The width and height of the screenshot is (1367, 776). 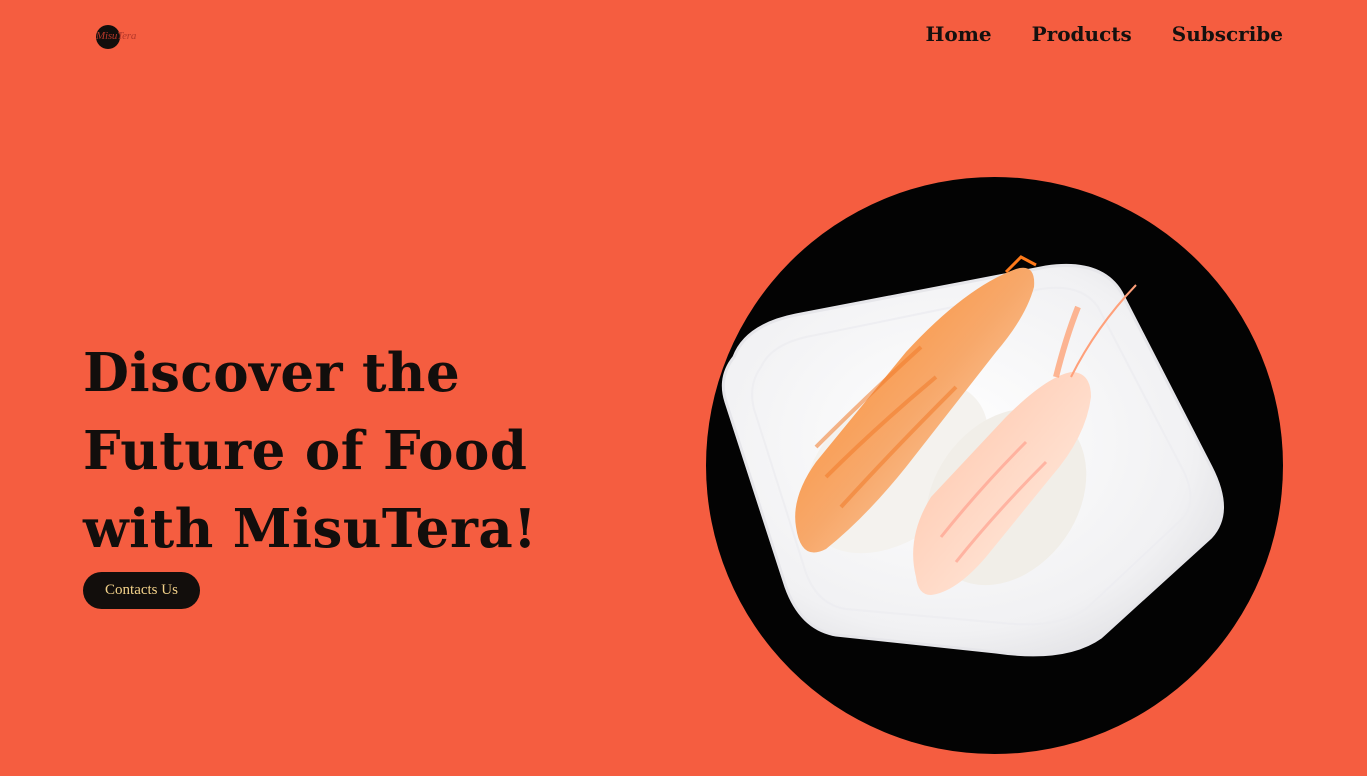 What do you see at coordinates (141, 590) in the screenshot?
I see `contact-us-button: Contacts Us` at bounding box center [141, 590].